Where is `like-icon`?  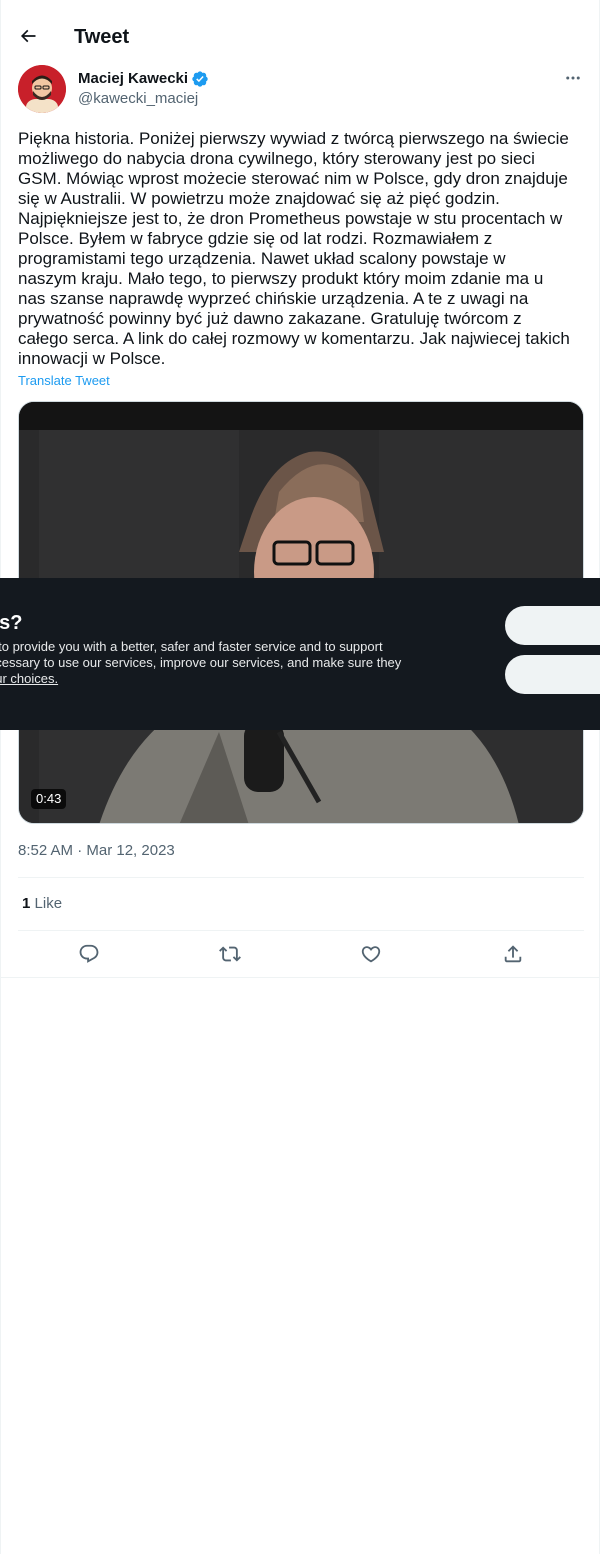
like-icon is located at coordinates (371, 954).